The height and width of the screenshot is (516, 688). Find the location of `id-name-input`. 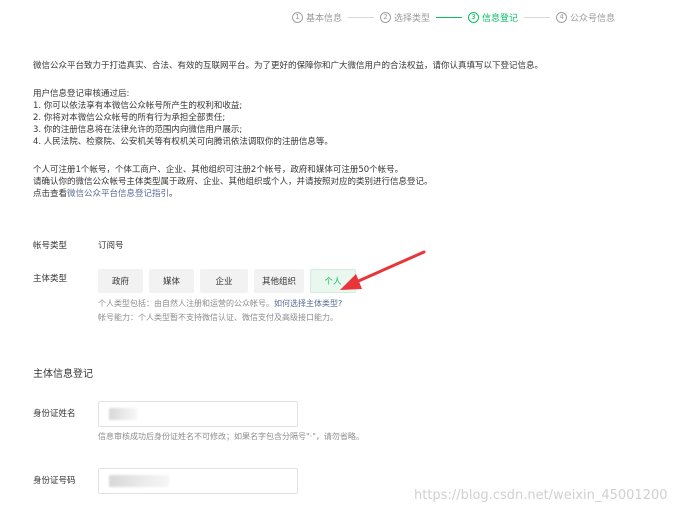

id-name-input is located at coordinates (198, 414).